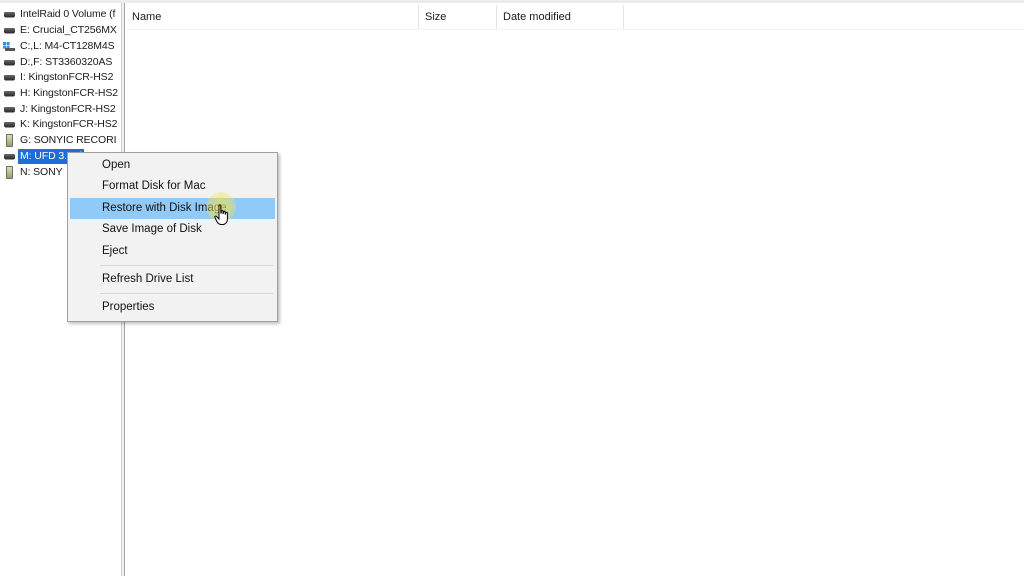  Describe the element at coordinates (172, 279) in the screenshot. I see `menu-item-refresh-drive-list: Refresh Drive List` at that location.